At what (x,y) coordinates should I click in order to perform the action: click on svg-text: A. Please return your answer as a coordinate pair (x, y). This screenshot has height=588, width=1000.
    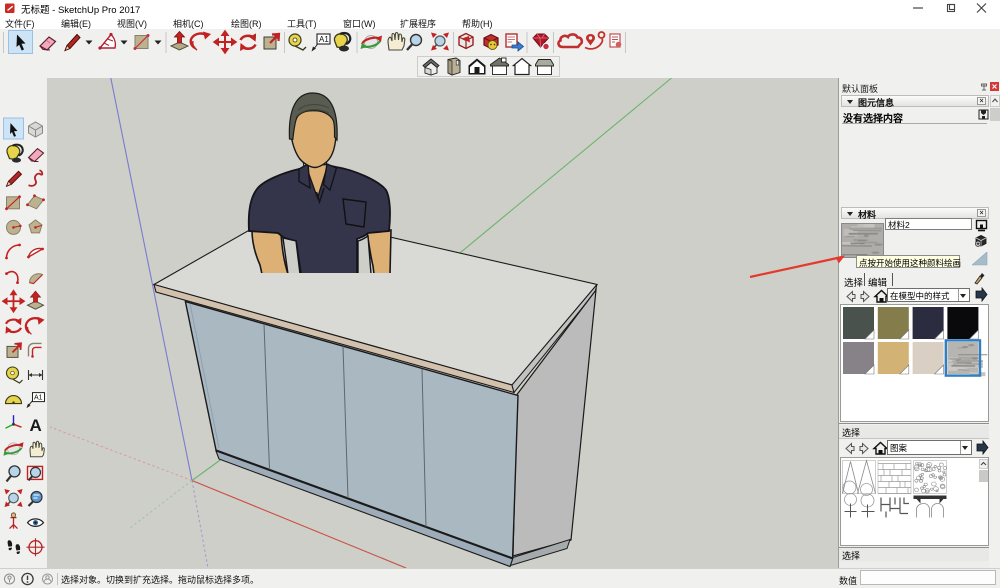
    Looking at the image, I should click on (36, 425).